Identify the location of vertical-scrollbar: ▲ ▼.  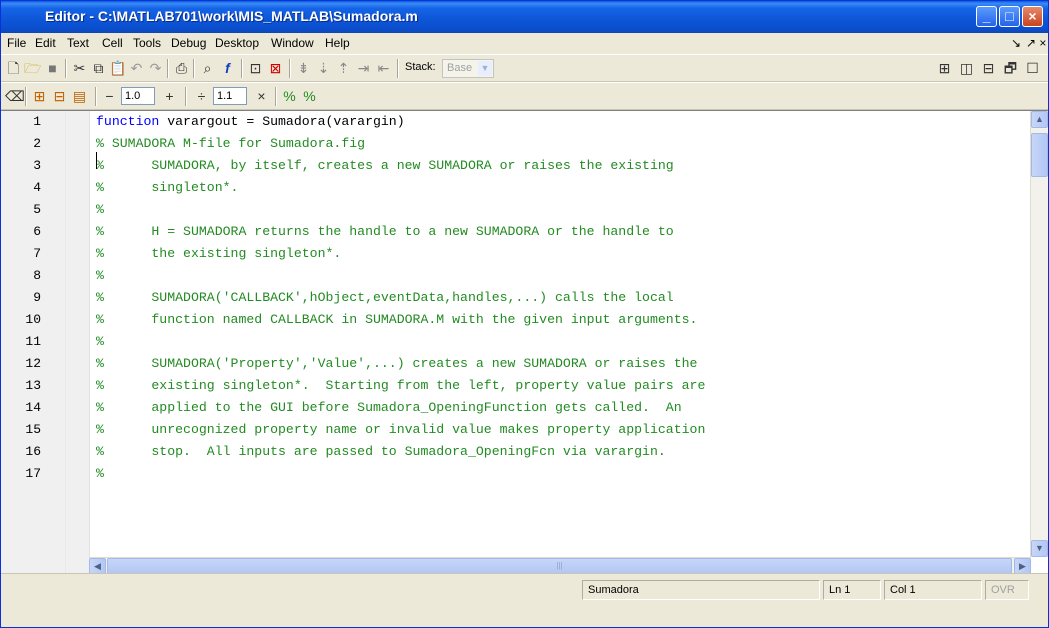
(1039, 334).